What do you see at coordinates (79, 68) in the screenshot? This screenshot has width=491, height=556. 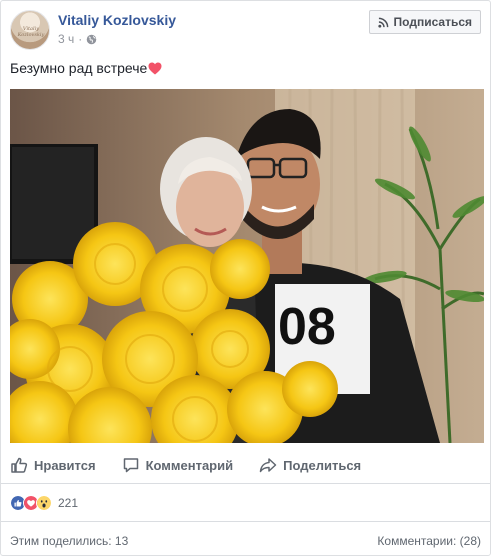 I see `post-message: Безумно рад встрече` at bounding box center [79, 68].